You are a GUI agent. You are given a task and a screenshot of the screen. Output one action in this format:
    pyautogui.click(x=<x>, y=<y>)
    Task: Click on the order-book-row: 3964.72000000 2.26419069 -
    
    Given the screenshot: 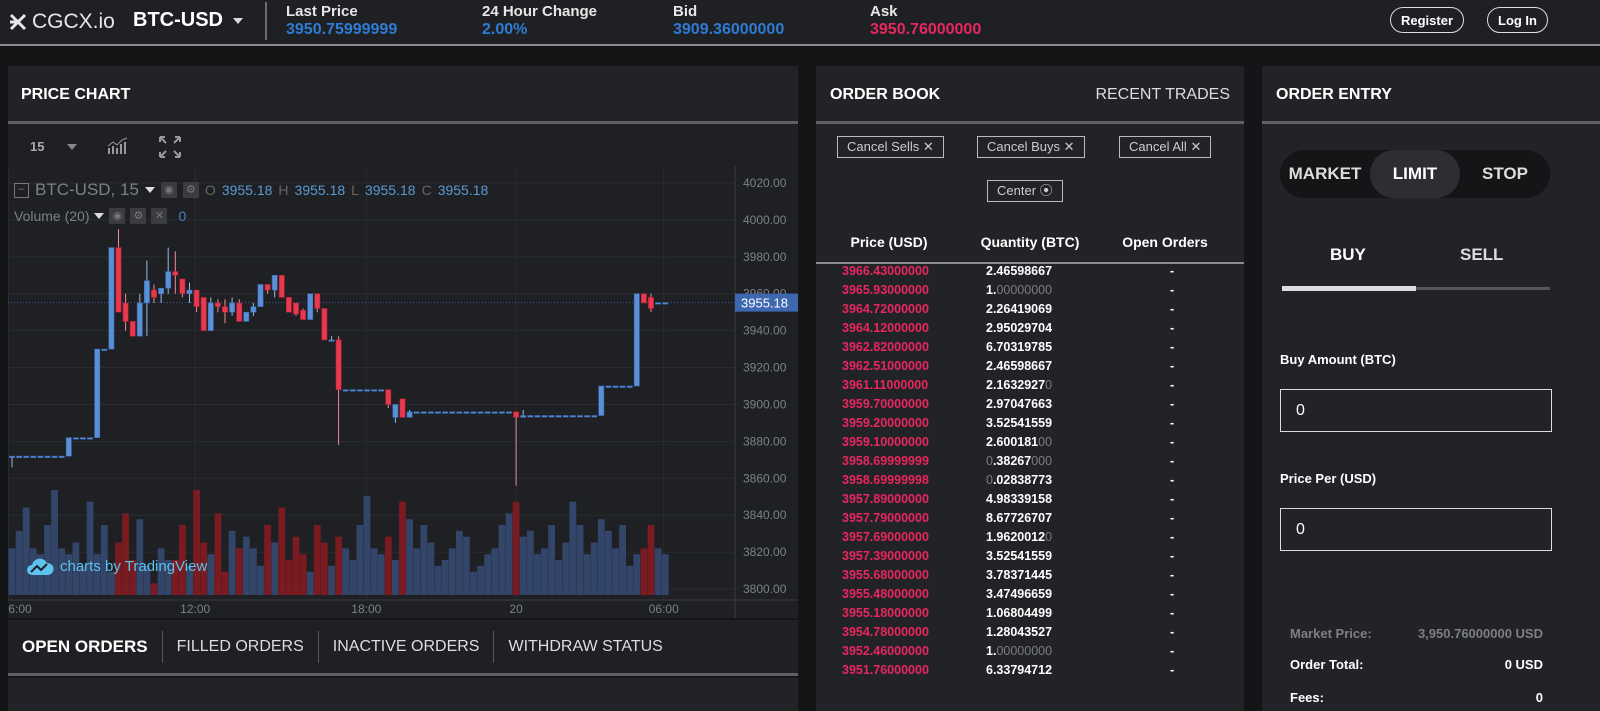 What is the action you would take?
    pyautogui.click(x=1030, y=311)
    